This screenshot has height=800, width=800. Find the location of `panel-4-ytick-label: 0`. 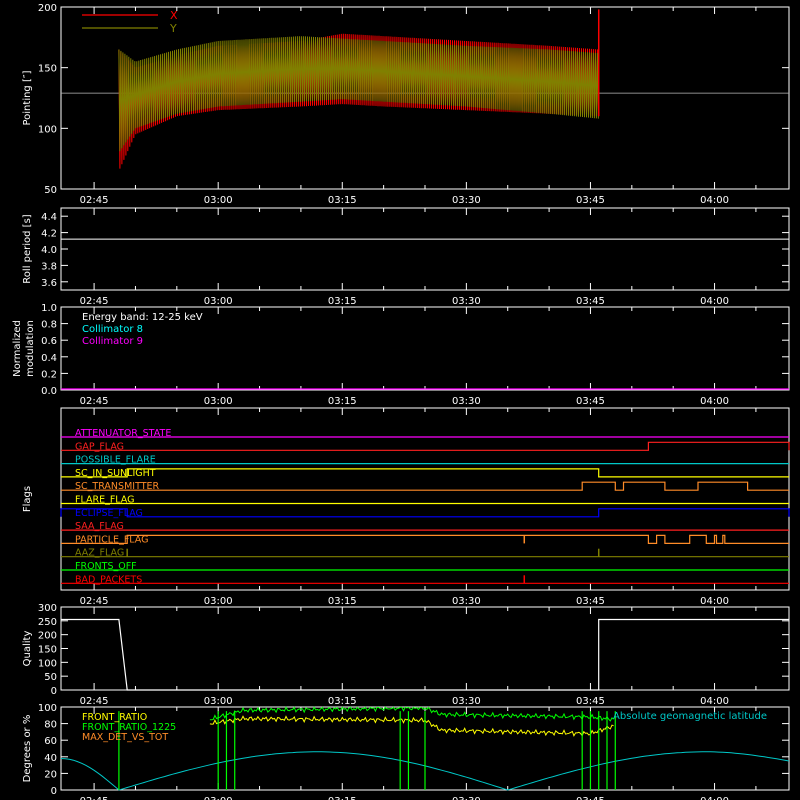

panel-4-ytick-label: 0 is located at coordinates (54, 691).